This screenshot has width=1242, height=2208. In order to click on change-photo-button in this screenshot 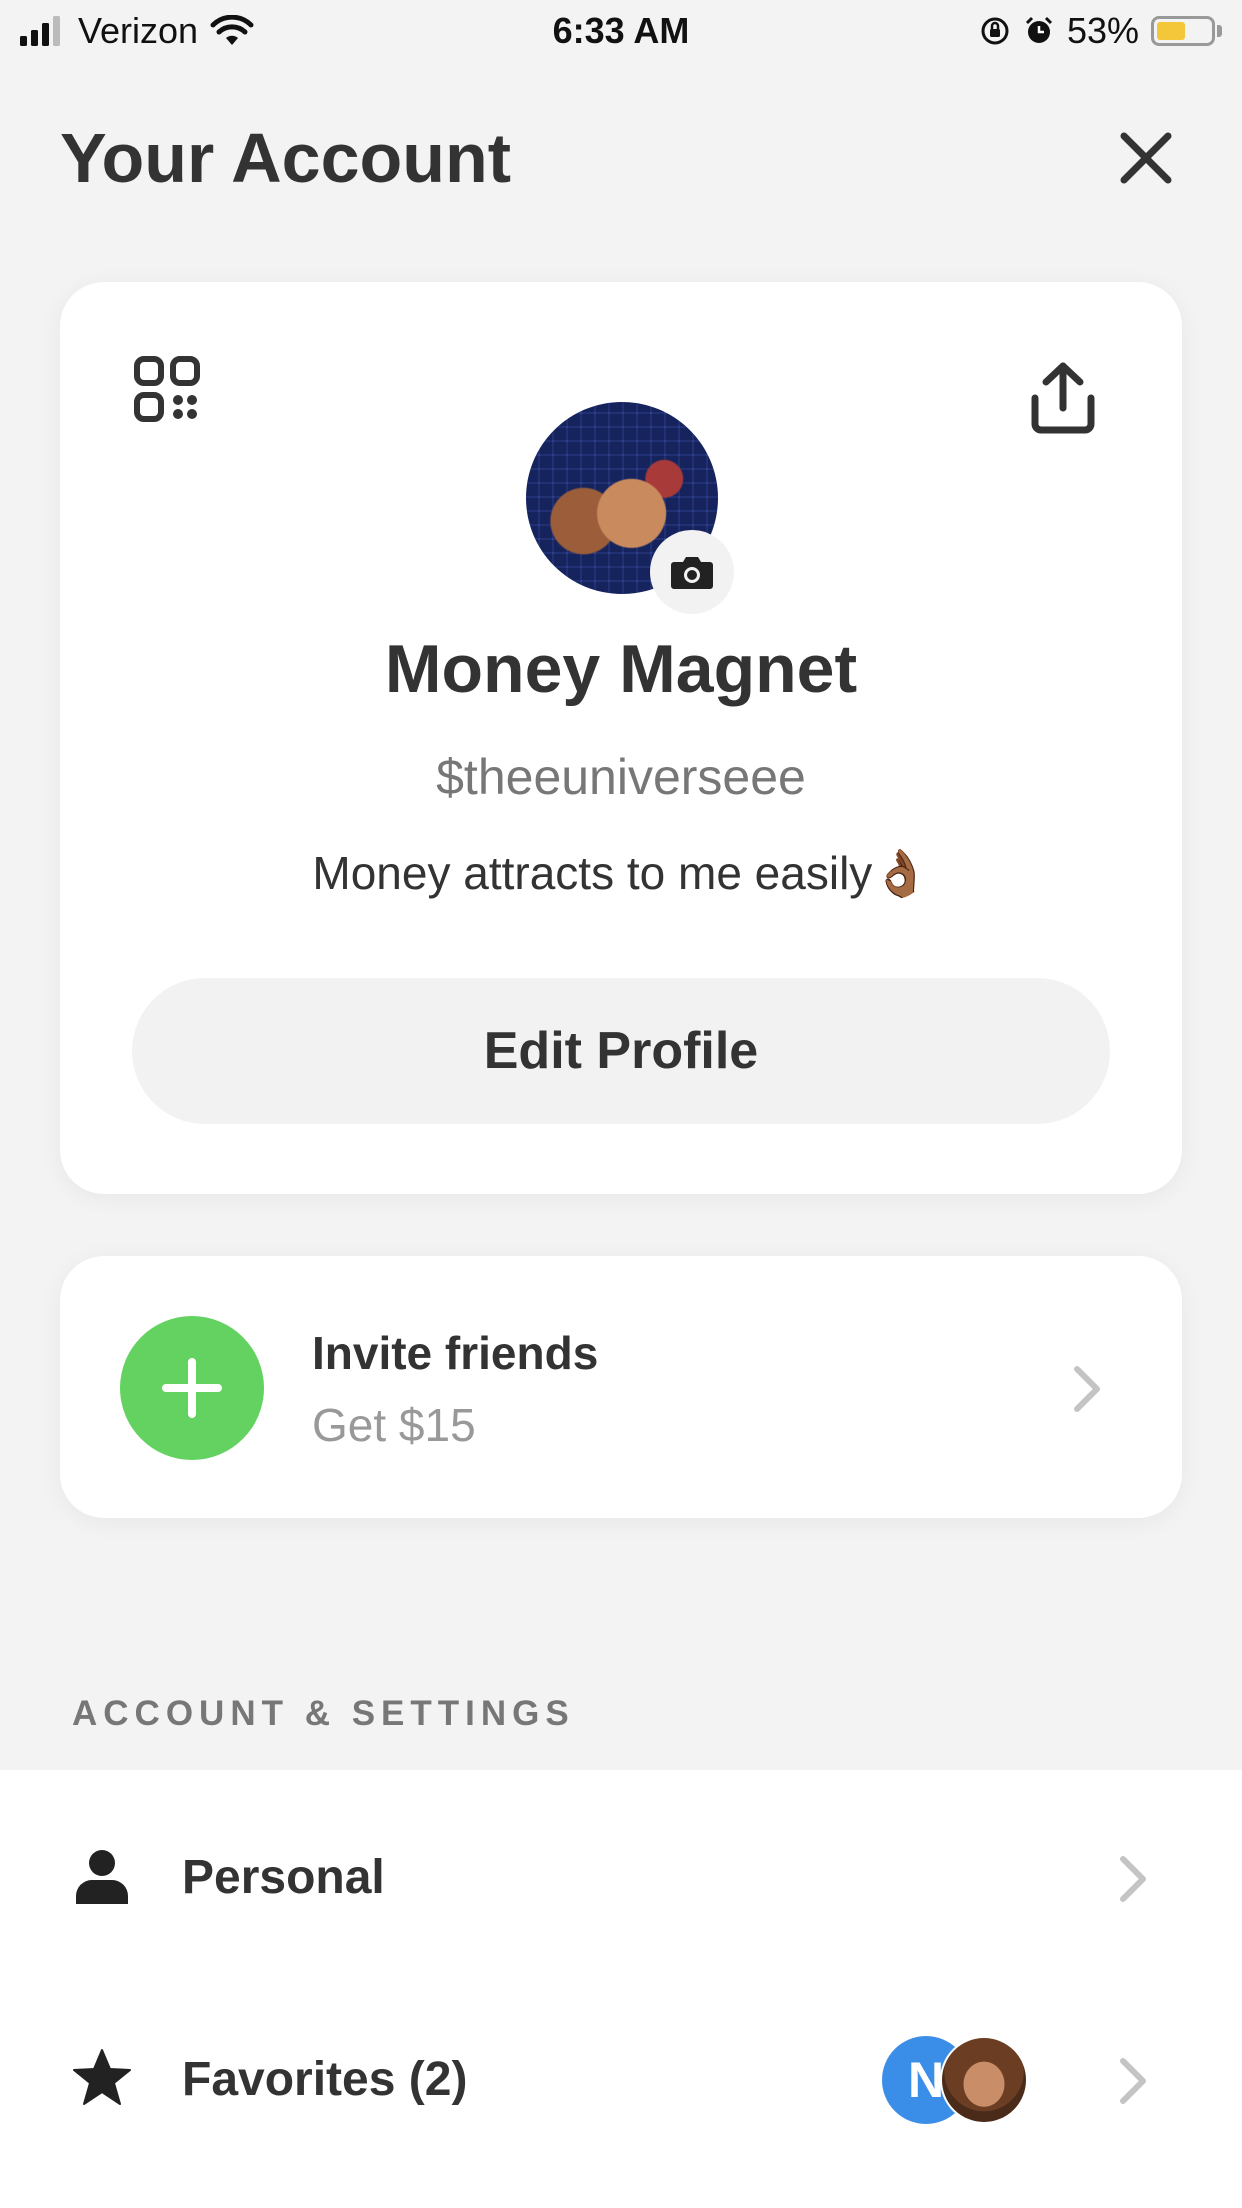, I will do `click(692, 572)`.